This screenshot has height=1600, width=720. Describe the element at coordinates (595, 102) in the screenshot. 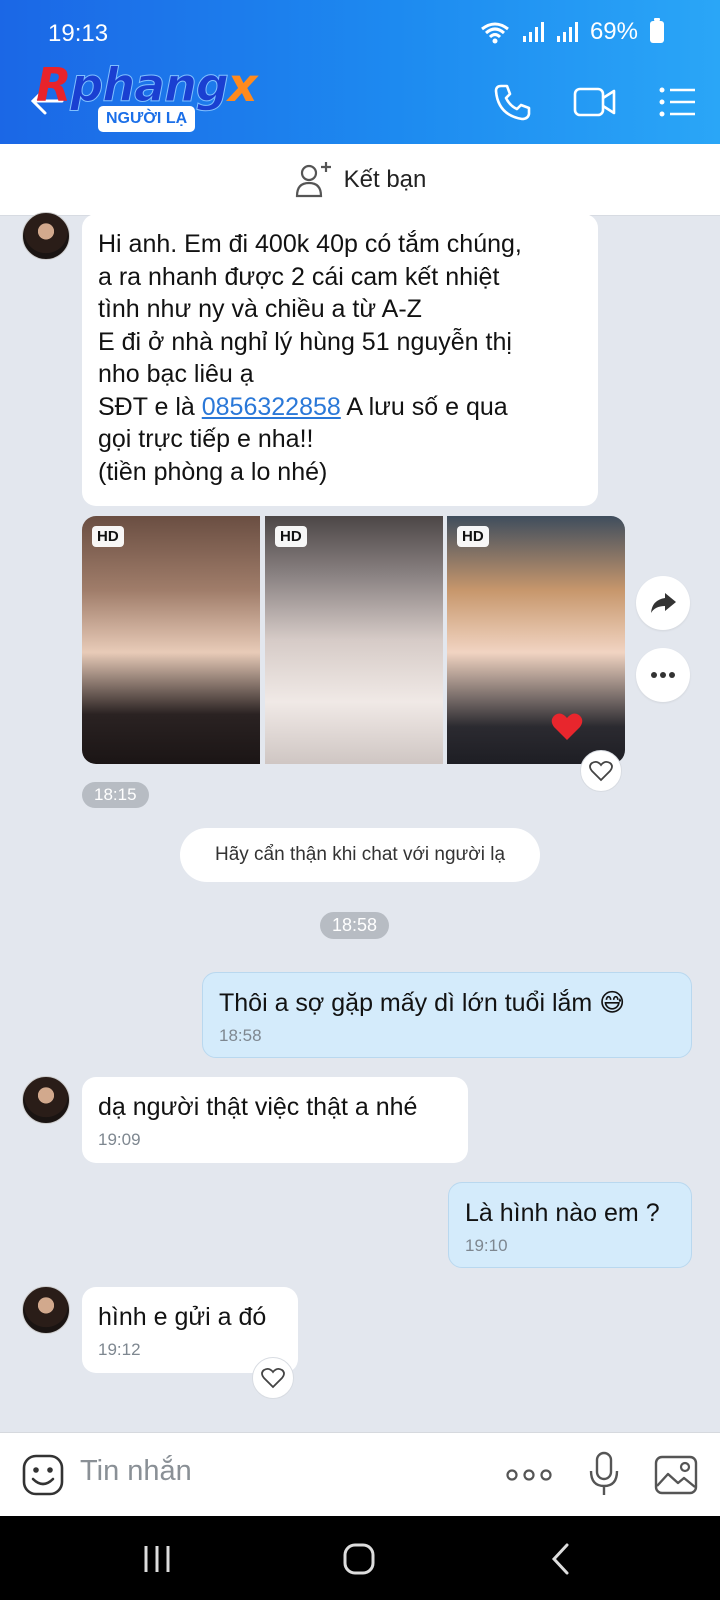

I see `video-call-icon` at that location.